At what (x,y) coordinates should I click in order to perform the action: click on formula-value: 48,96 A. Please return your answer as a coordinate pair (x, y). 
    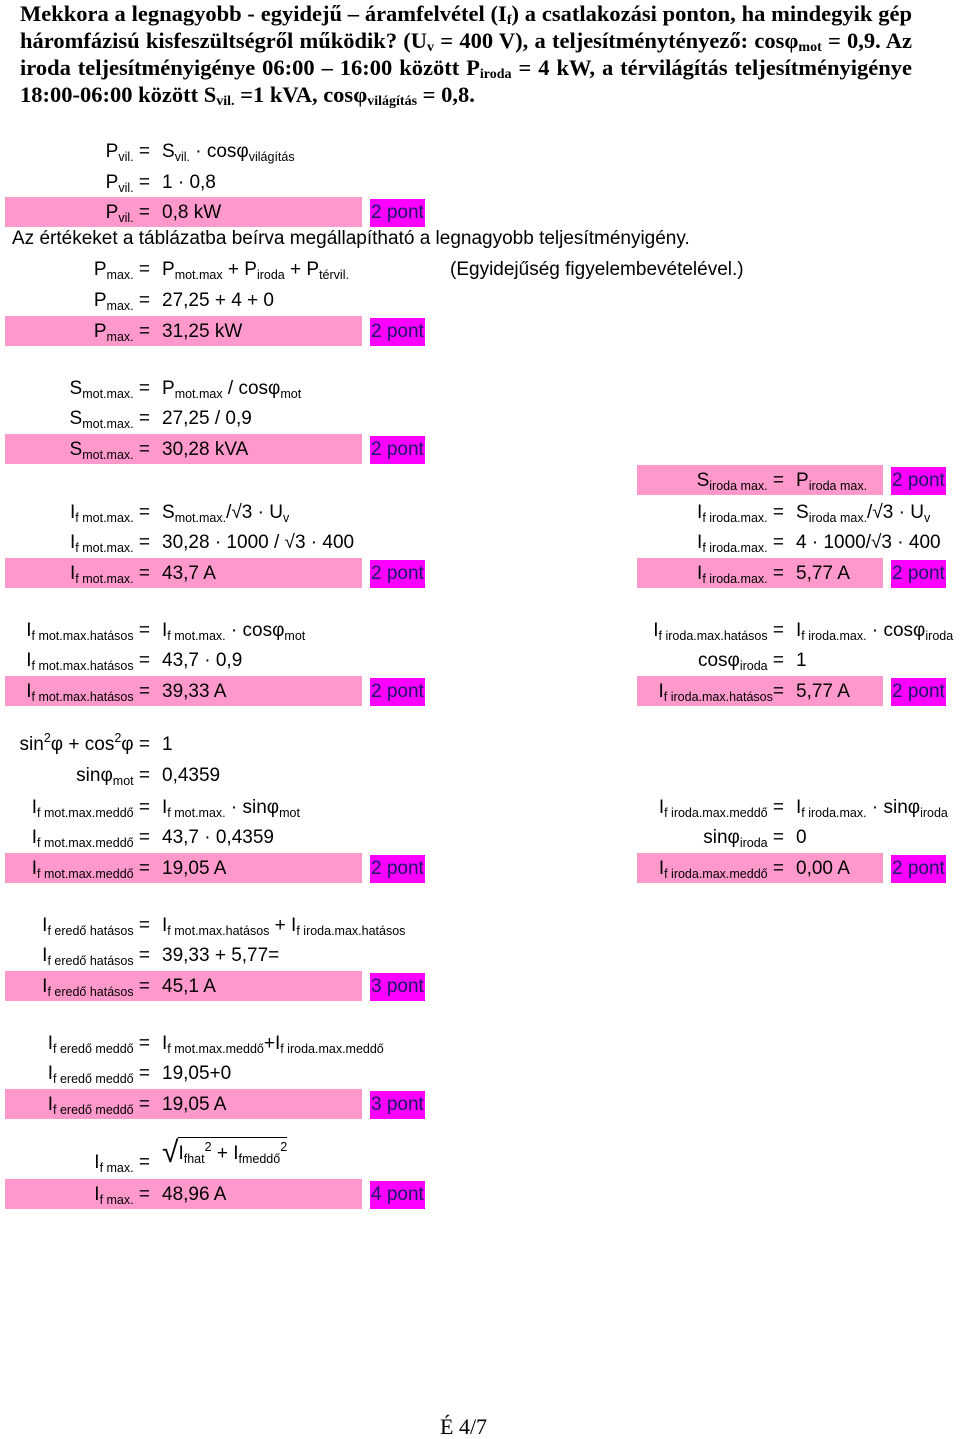
    Looking at the image, I should click on (194, 1195).